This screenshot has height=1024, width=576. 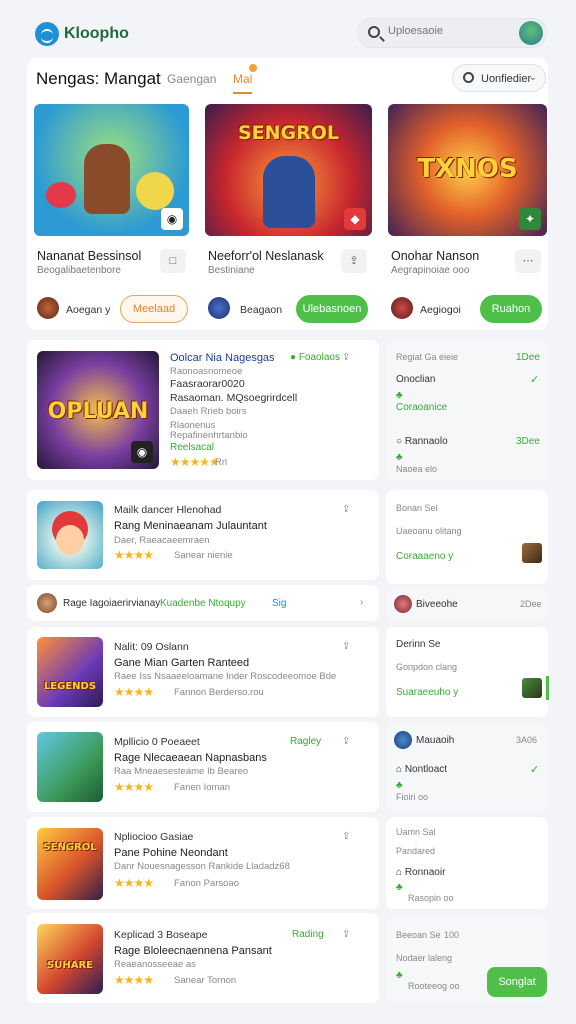 What do you see at coordinates (168, 510) in the screenshot?
I see `list-title: Mailk dancer Hlenohad` at bounding box center [168, 510].